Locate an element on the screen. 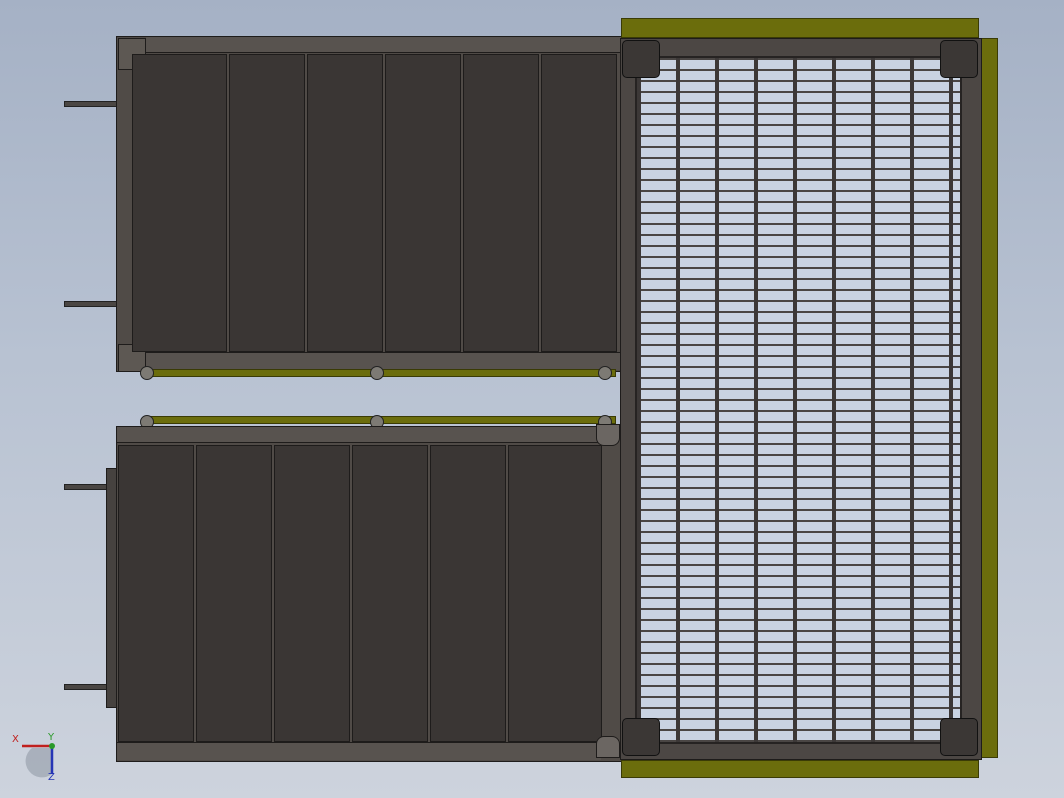 This screenshot has width=1064, height=798. upper-door-bottom-rail is located at coordinates (384, 361).